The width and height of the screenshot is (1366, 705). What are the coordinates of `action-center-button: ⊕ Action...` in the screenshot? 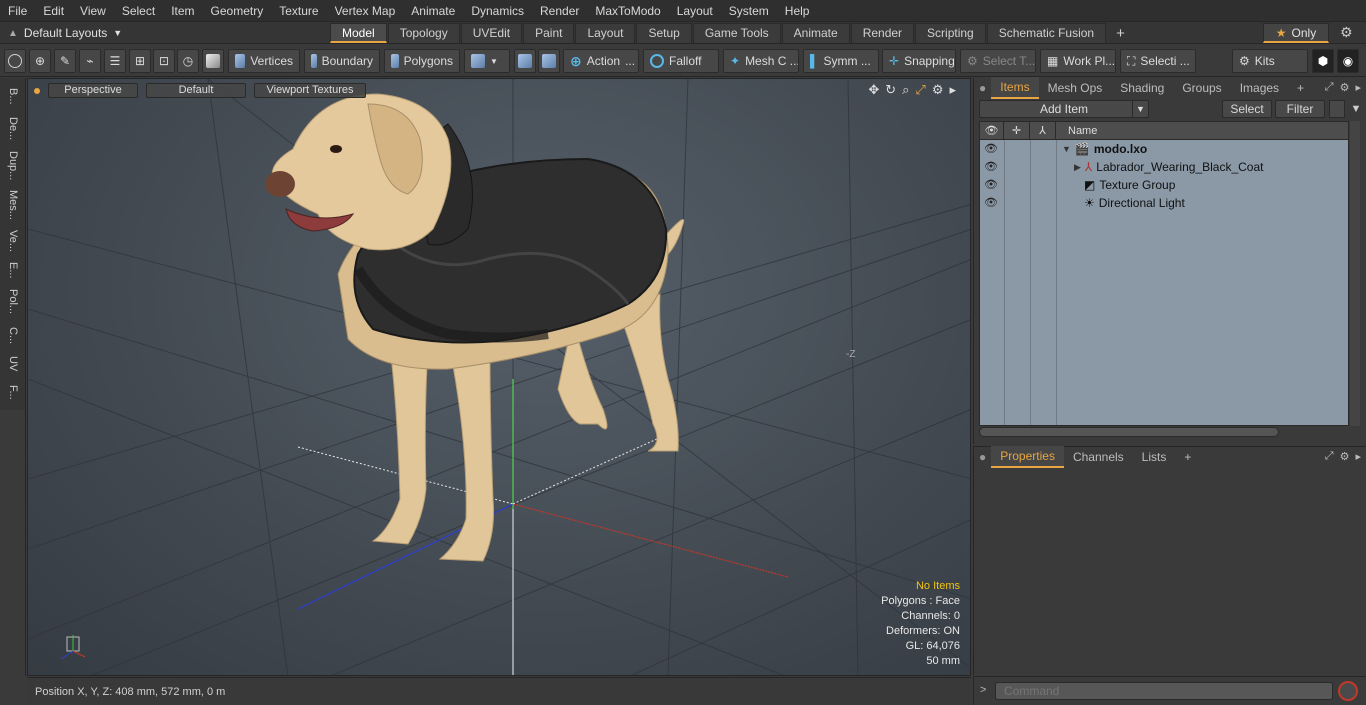 It's located at (601, 61).